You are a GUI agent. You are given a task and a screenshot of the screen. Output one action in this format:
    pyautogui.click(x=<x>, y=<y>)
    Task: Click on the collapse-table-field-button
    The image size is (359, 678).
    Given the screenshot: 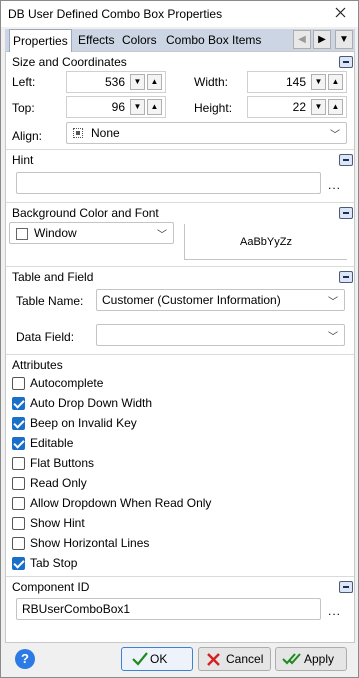 What is the action you would take?
    pyautogui.click(x=346, y=277)
    